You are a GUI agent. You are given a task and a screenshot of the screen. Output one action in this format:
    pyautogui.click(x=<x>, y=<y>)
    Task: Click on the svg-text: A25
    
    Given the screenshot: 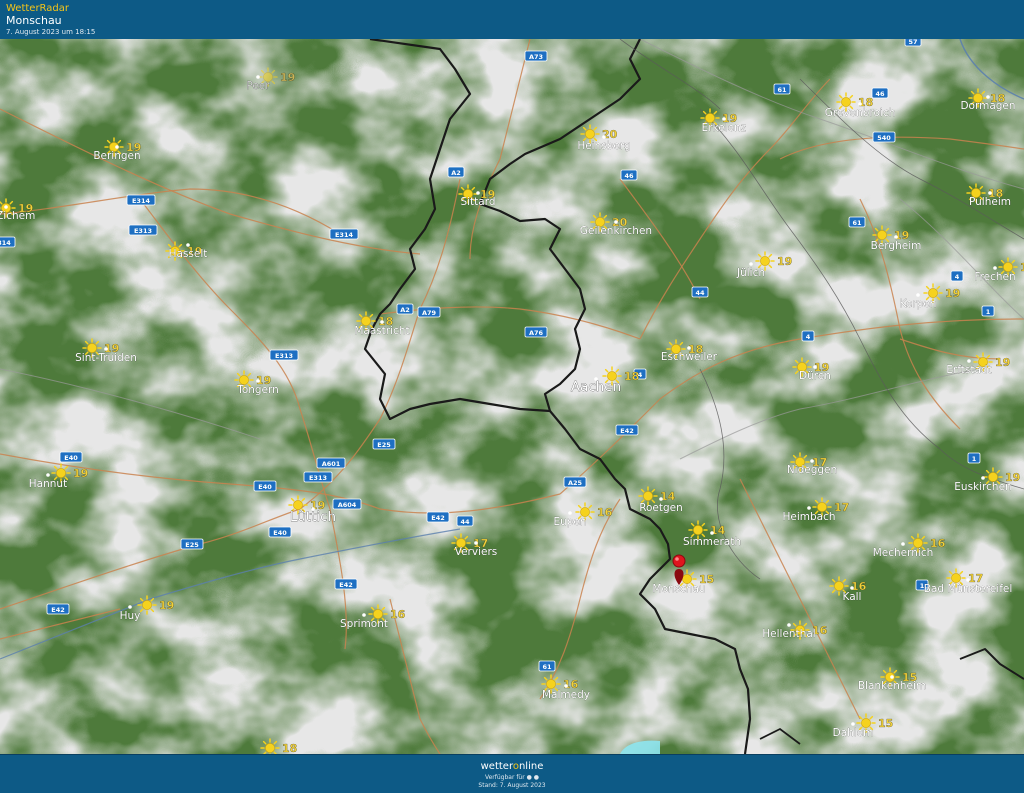 What is the action you would take?
    pyautogui.click(x=575, y=483)
    